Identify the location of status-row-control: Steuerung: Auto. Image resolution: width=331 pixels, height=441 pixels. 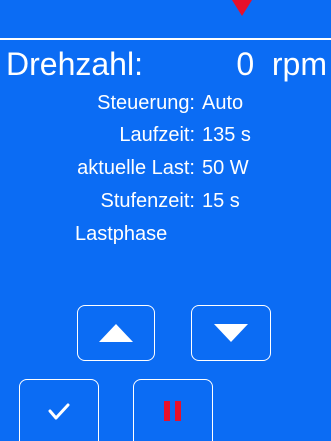
(165, 105).